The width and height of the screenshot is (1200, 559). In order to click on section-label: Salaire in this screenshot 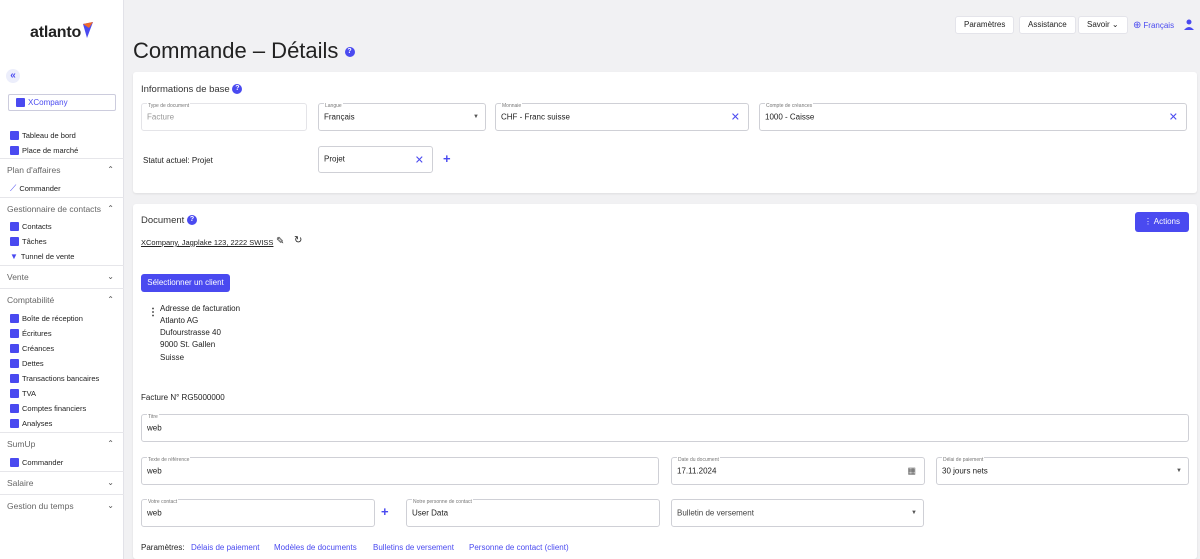, I will do `click(20, 483)`.